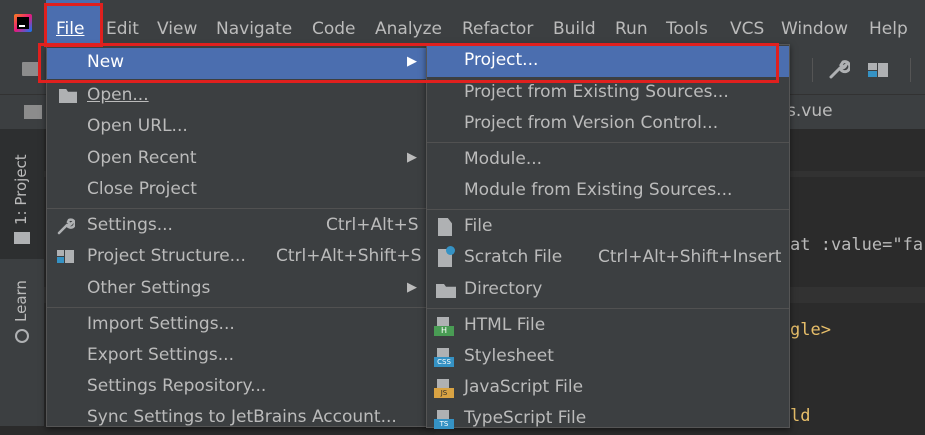  What do you see at coordinates (237, 257) in the screenshot?
I see `menu-item-project-structure: Project Structure... Ctrl+Alt+Shift+S` at bounding box center [237, 257].